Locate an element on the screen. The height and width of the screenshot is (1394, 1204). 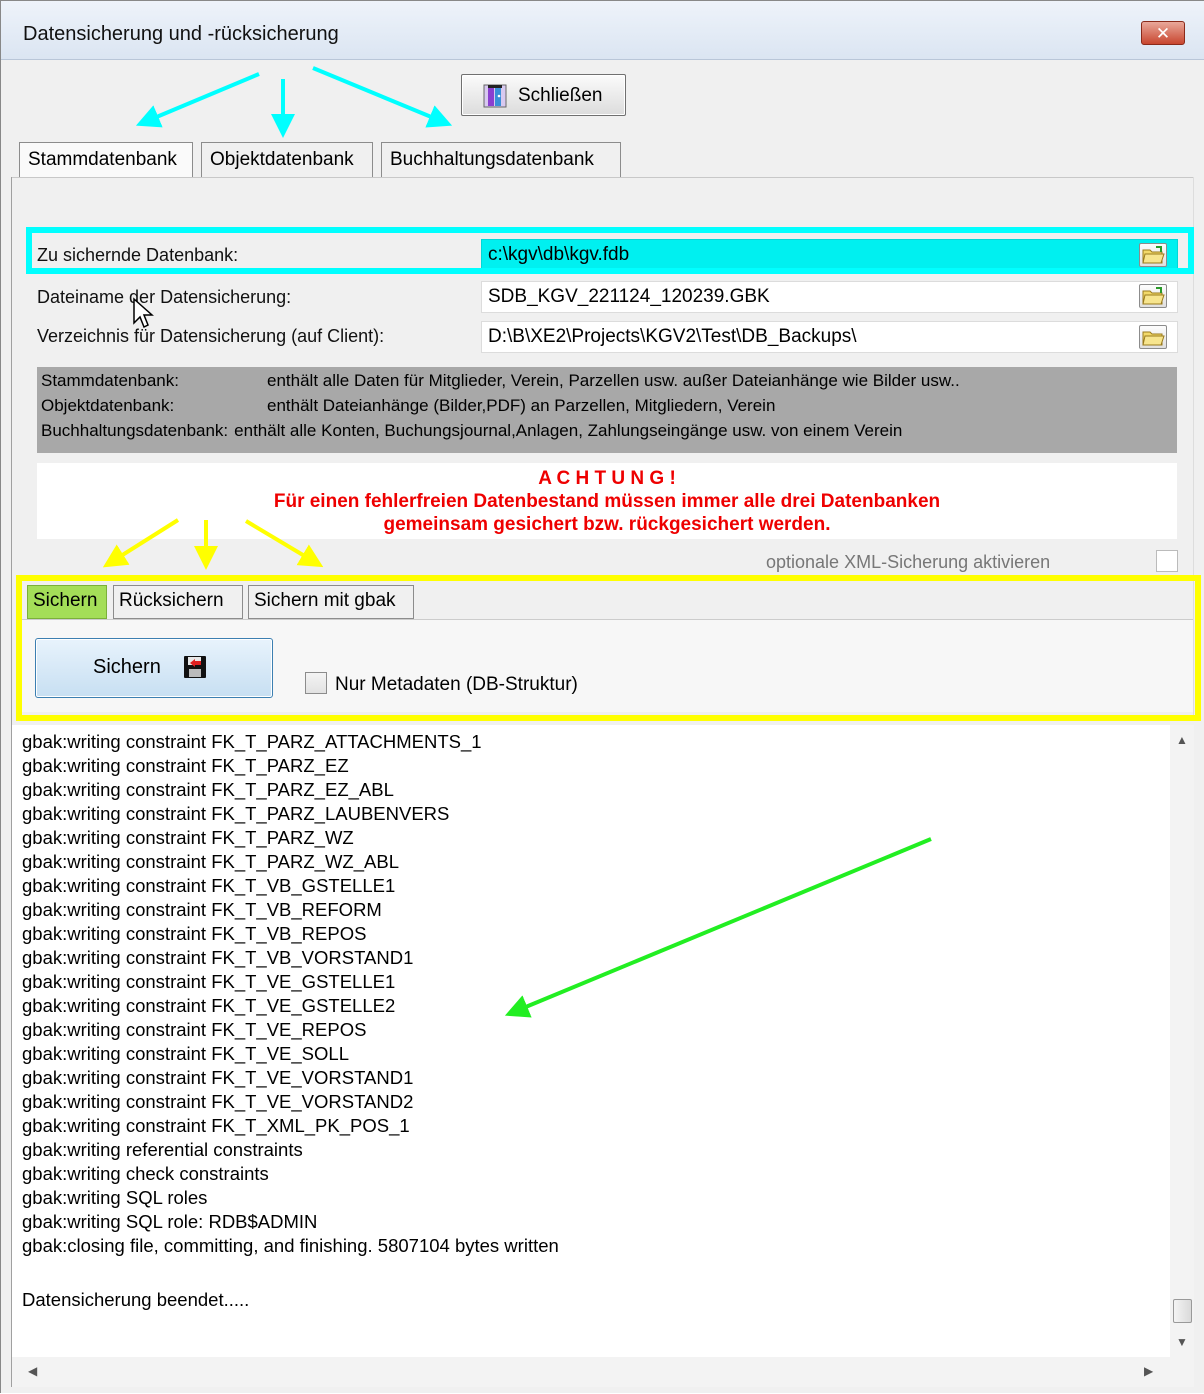
log-line: gbak:writing constraint FK_T_PARZ_WZ is located at coordinates (188, 837).